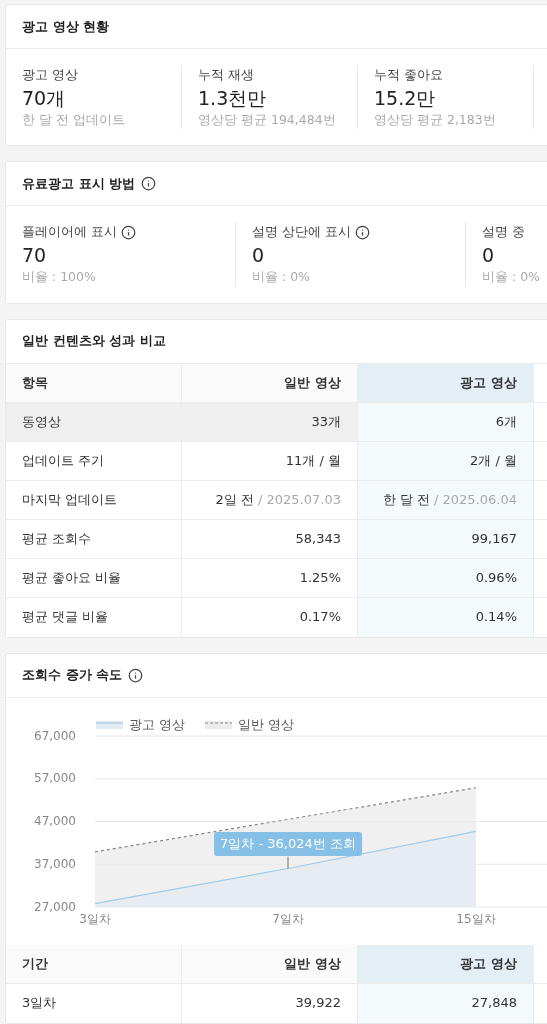  Describe the element at coordinates (55, 863) in the screenshot. I see `y-axis-label: 37,000` at that location.